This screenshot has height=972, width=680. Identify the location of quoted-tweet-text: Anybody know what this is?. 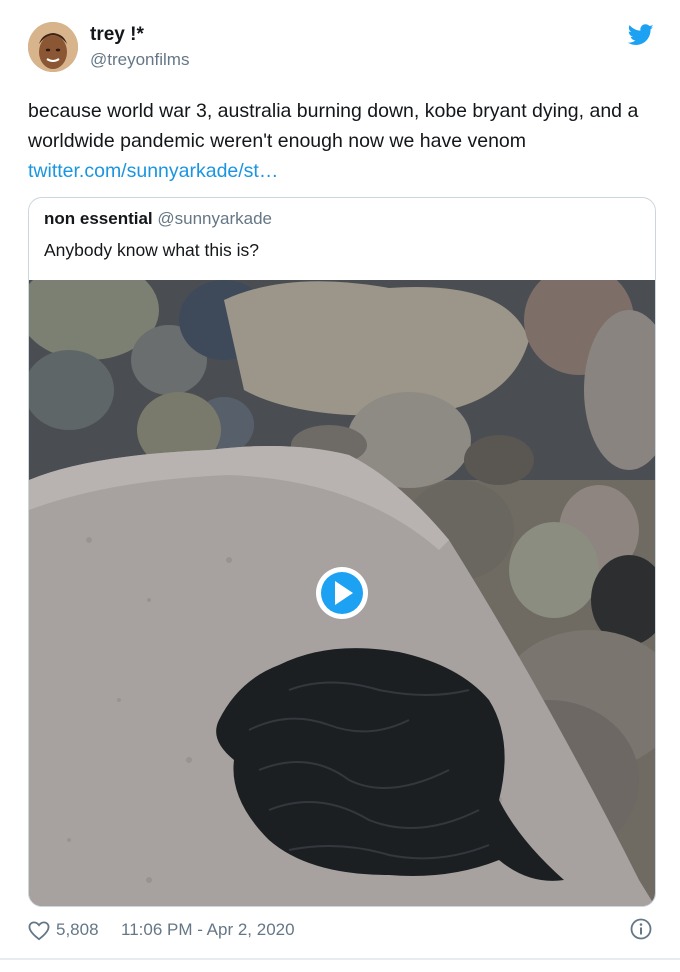
(151, 250).